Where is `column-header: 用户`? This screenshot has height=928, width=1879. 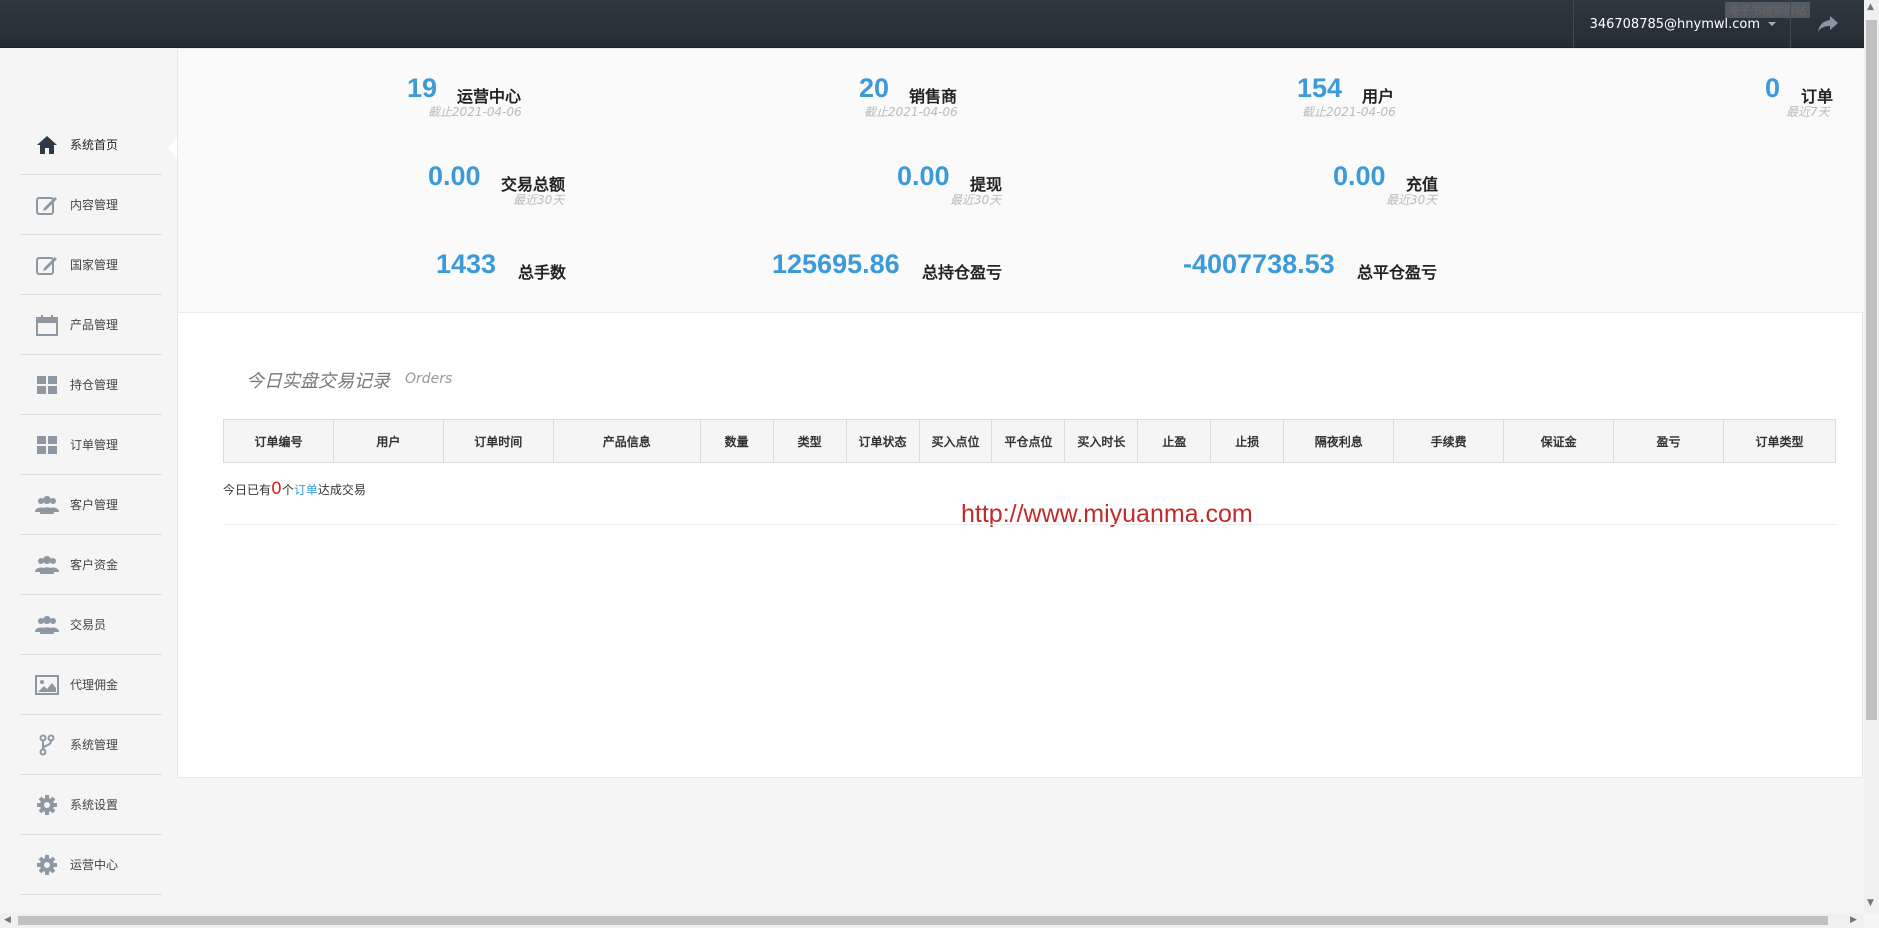 column-header: 用户 is located at coordinates (388, 441).